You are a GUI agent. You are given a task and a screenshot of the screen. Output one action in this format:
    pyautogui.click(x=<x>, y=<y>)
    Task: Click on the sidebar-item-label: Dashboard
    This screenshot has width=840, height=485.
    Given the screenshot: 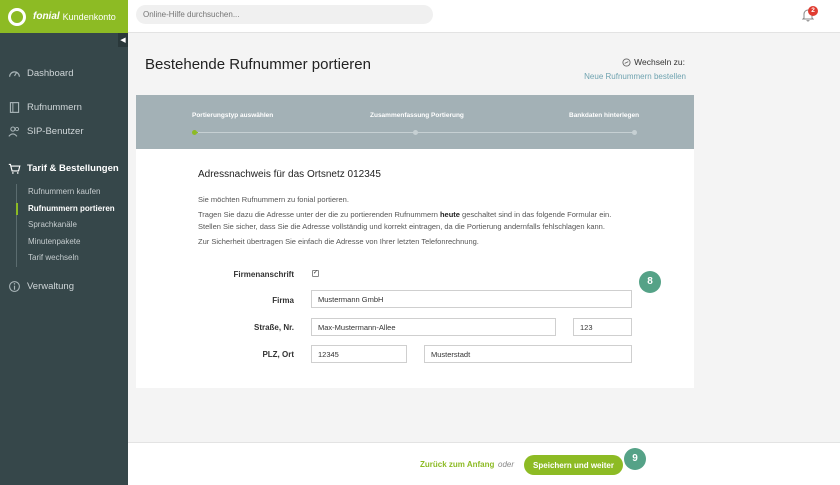 What is the action you would take?
    pyautogui.click(x=50, y=73)
    